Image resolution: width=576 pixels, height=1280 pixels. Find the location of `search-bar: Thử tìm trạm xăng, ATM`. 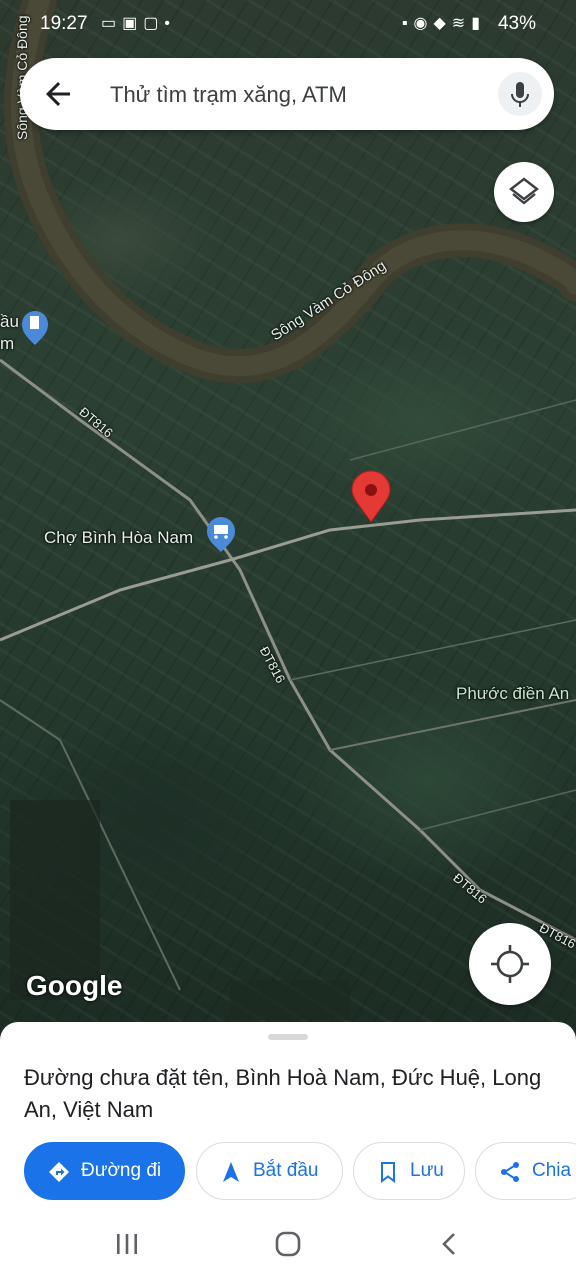

search-bar: Thử tìm trạm xăng, ATM is located at coordinates (287, 94).